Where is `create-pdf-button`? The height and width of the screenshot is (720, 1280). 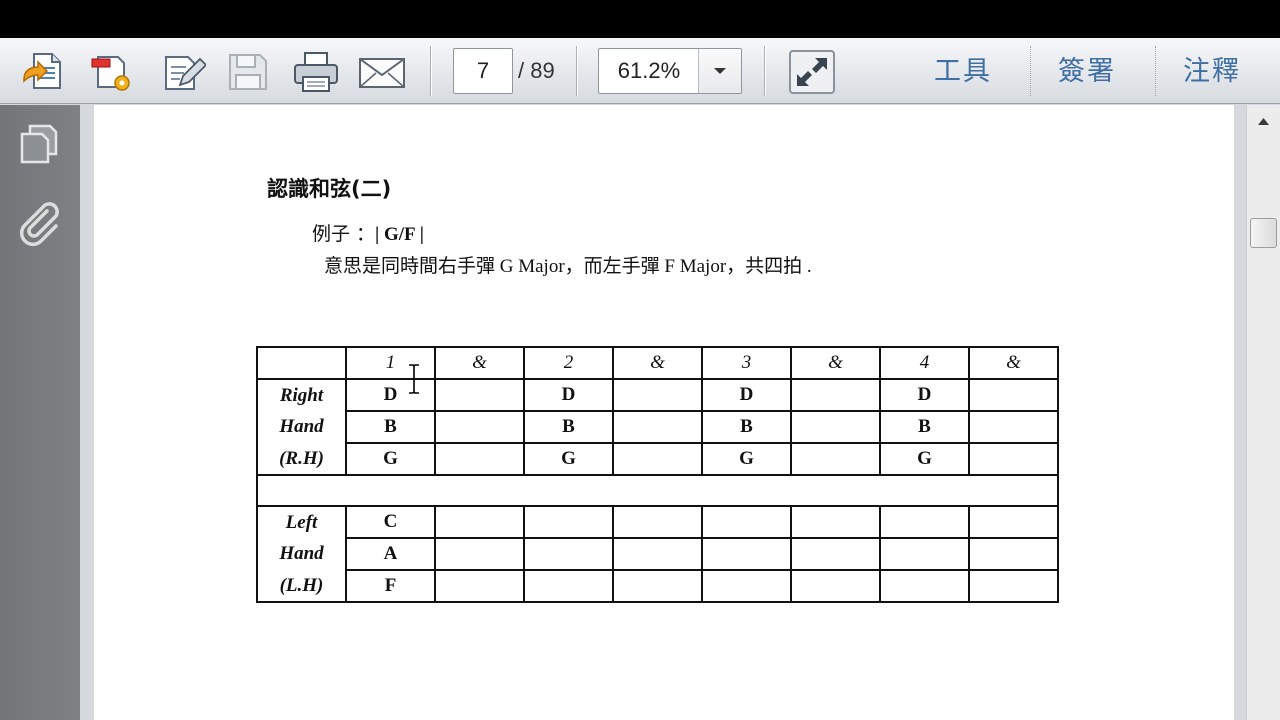 create-pdf-button is located at coordinates (44, 72).